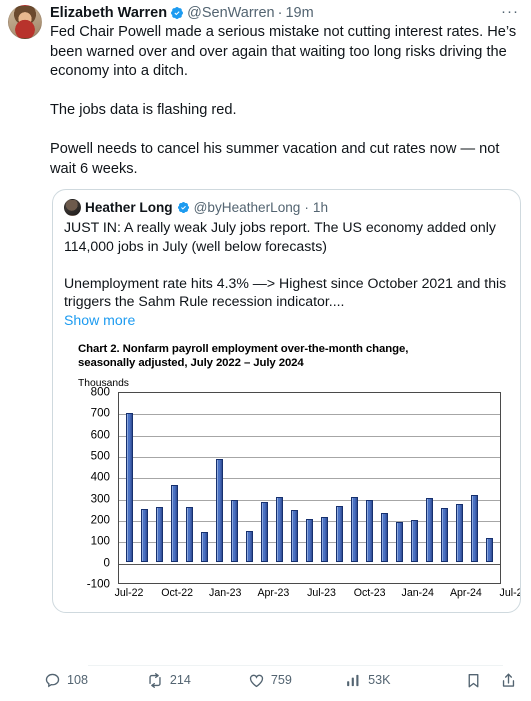 The height and width of the screenshot is (701, 531). What do you see at coordinates (247, 207) in the screenshot?
I see `quoted-author-handle: @byHeatherLong` at bounding box center [247, 207].